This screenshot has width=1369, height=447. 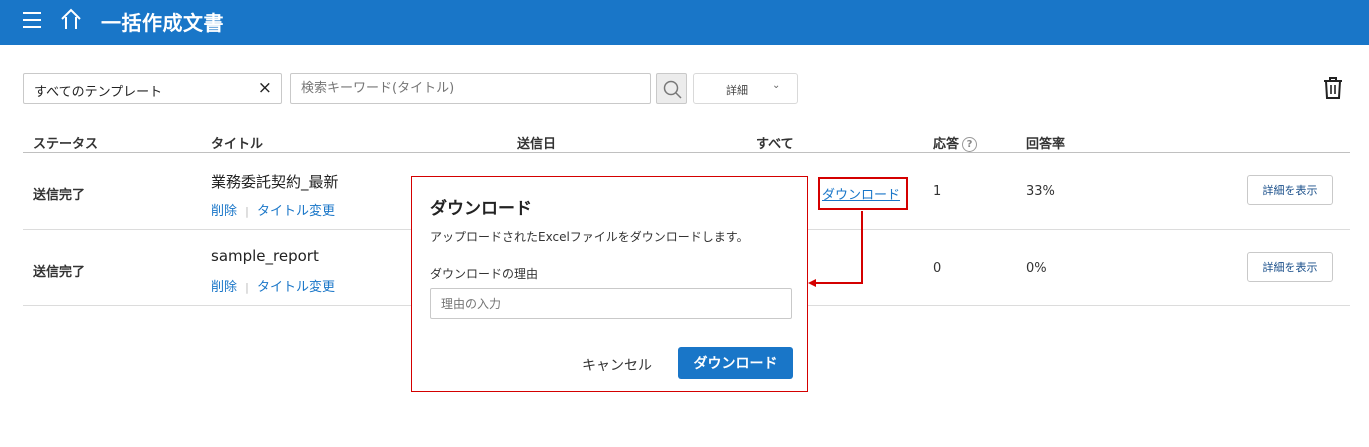 What do you see at coordinates (162, 23) in the screenshot?
I see `page-title: 一括作成文書` at bounding box center [162, 23].